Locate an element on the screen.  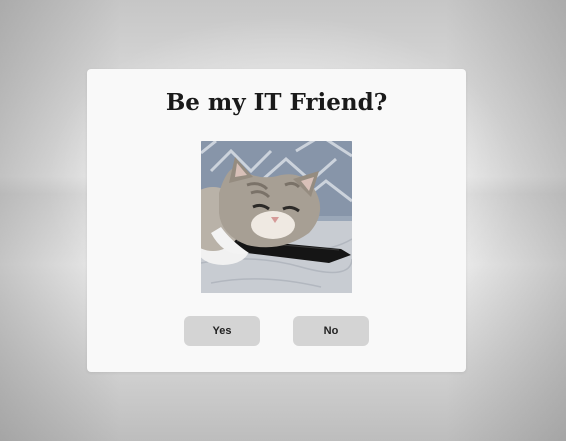
dialog-title: Be my IT Friend? is located at coordinates (276, 102).